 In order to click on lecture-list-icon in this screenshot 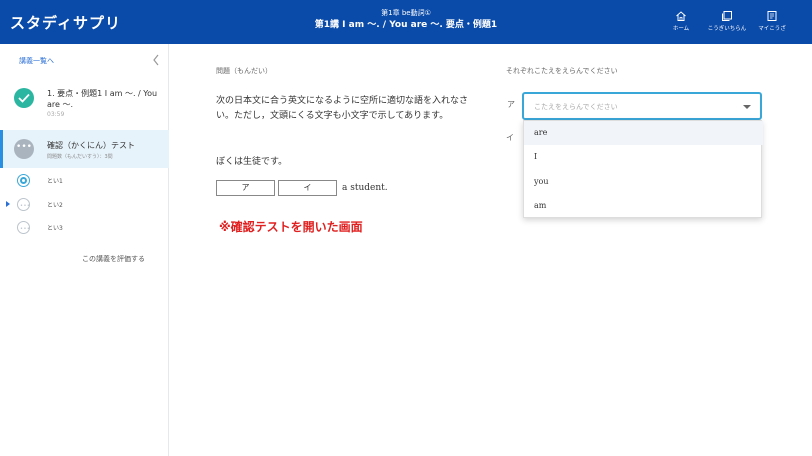, I will do `click(727, 16)`.